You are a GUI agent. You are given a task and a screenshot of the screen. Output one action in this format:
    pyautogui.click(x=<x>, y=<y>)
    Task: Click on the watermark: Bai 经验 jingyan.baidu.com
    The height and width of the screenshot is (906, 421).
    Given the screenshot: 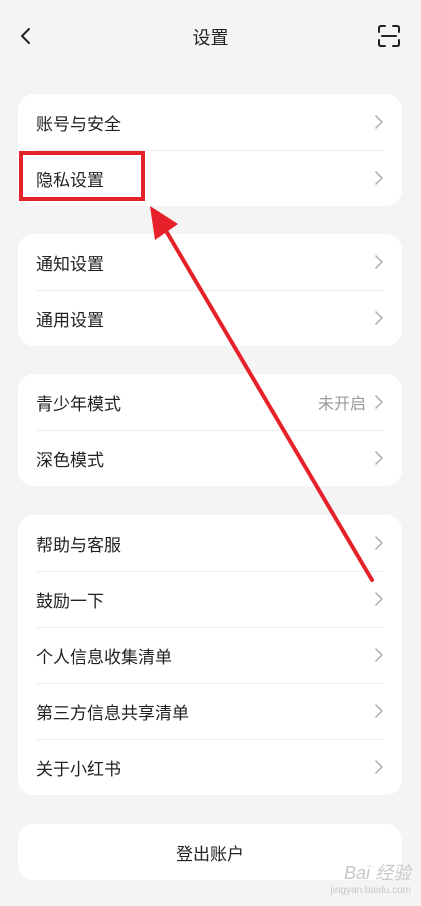 What is the action you would take?
    pyautogui.click(x=370, y=877)
    